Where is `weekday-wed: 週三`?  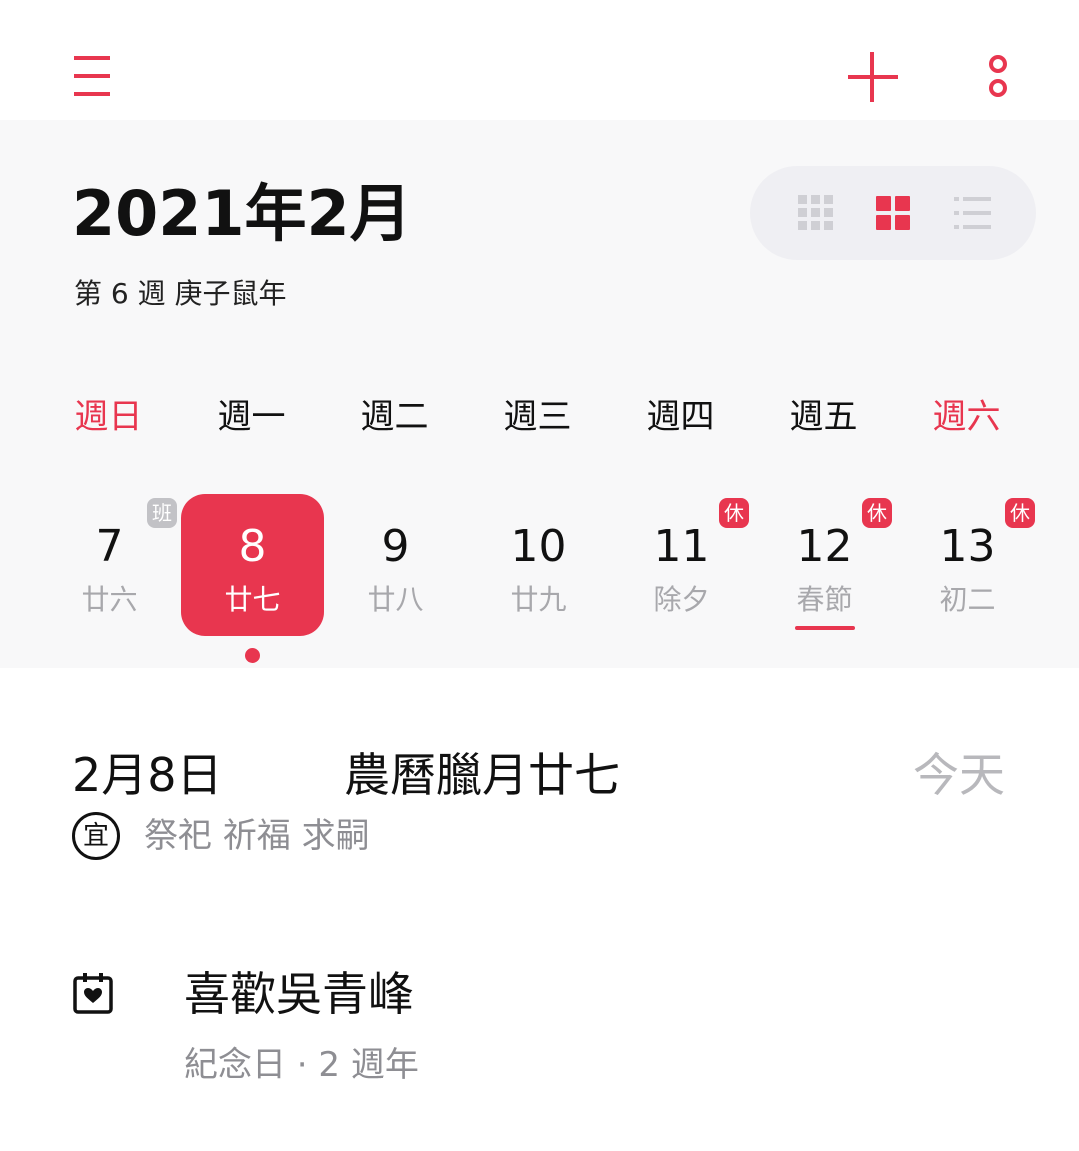 weekday-wed: 週三 is located at coordinates (537, 417).